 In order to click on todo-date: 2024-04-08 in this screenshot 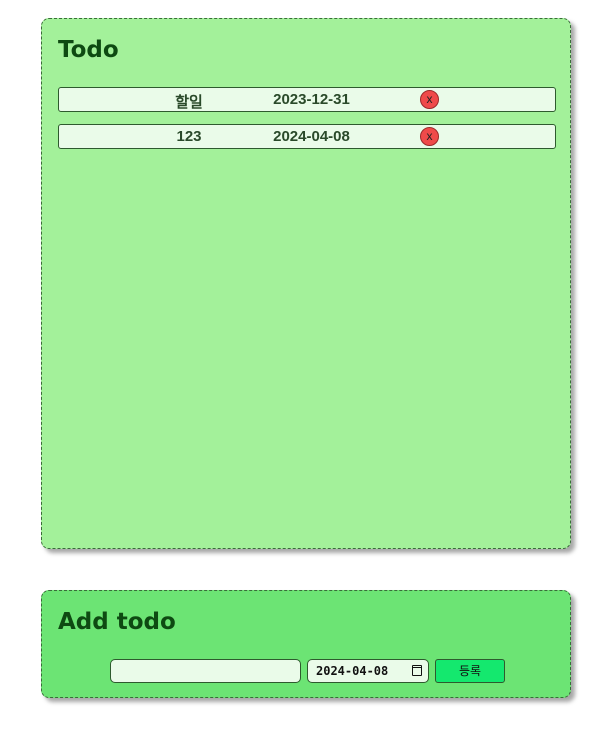, I will do `click(311, 136)`.